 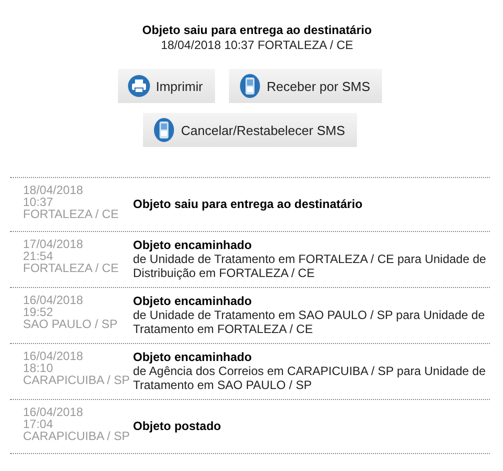 What do you see at coordinates (247, 204) in the screenshot?
I see `event-title: Objeto saiu para entrega ao destinatário` at bounding box center [247, 204].